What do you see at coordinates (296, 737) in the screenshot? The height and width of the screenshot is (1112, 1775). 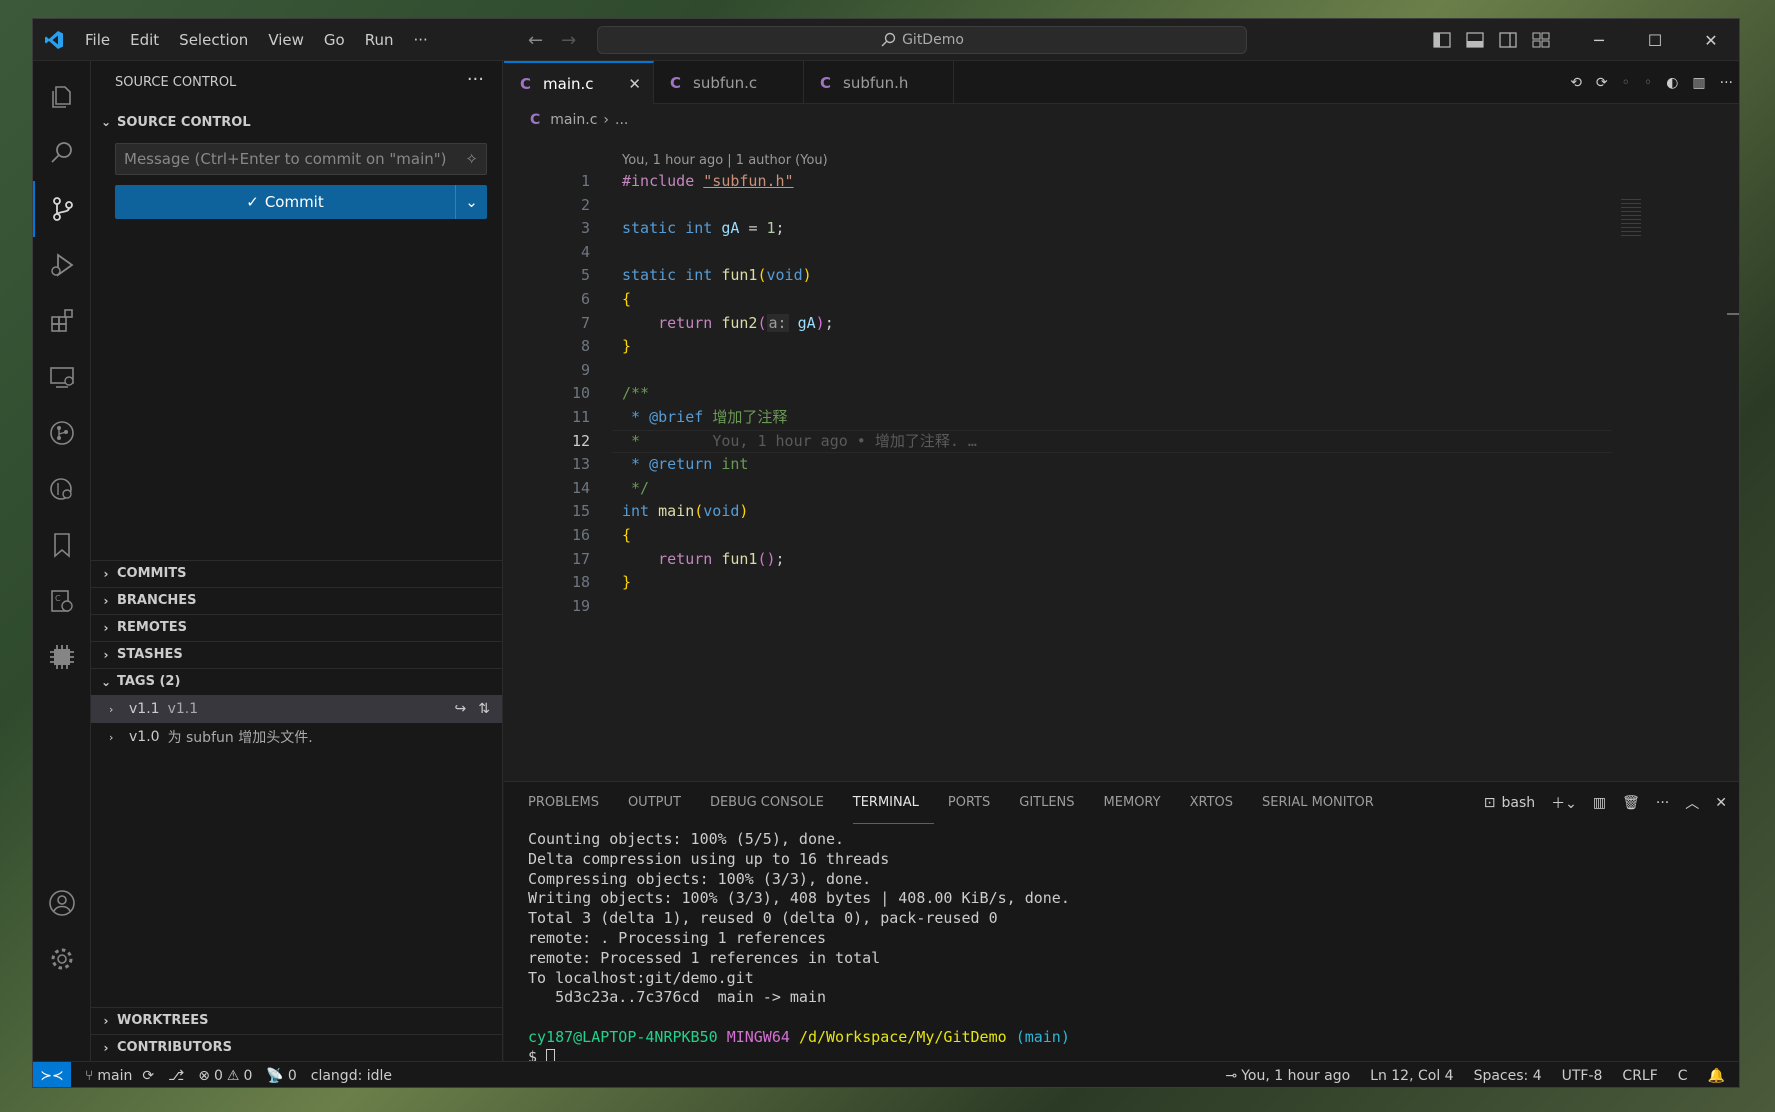 I see `tag-item: › v1.0 为 subfun 增加头文件.` at bounding box center [296, 737].